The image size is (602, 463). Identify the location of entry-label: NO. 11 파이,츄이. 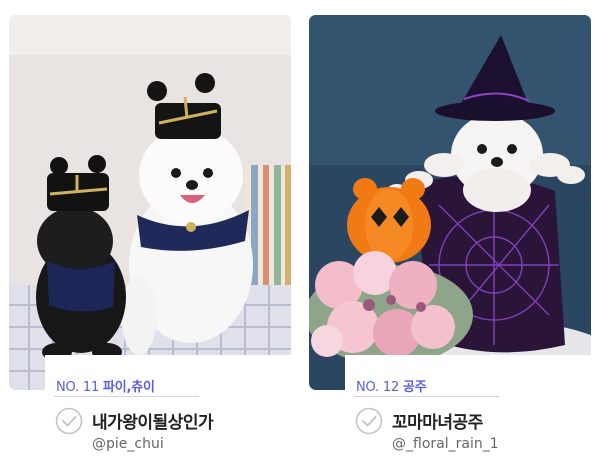
(105, 385).